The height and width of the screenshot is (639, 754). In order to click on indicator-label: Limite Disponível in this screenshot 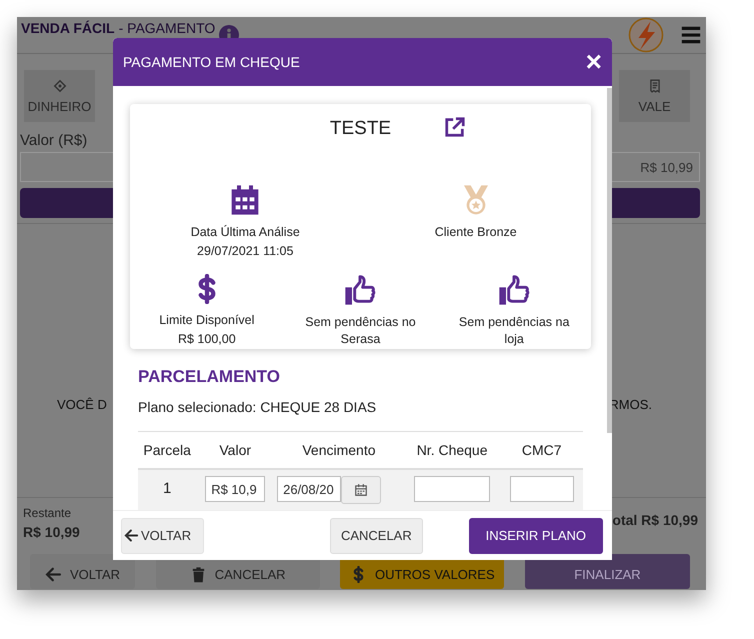, I will do `click(206, 320)`.